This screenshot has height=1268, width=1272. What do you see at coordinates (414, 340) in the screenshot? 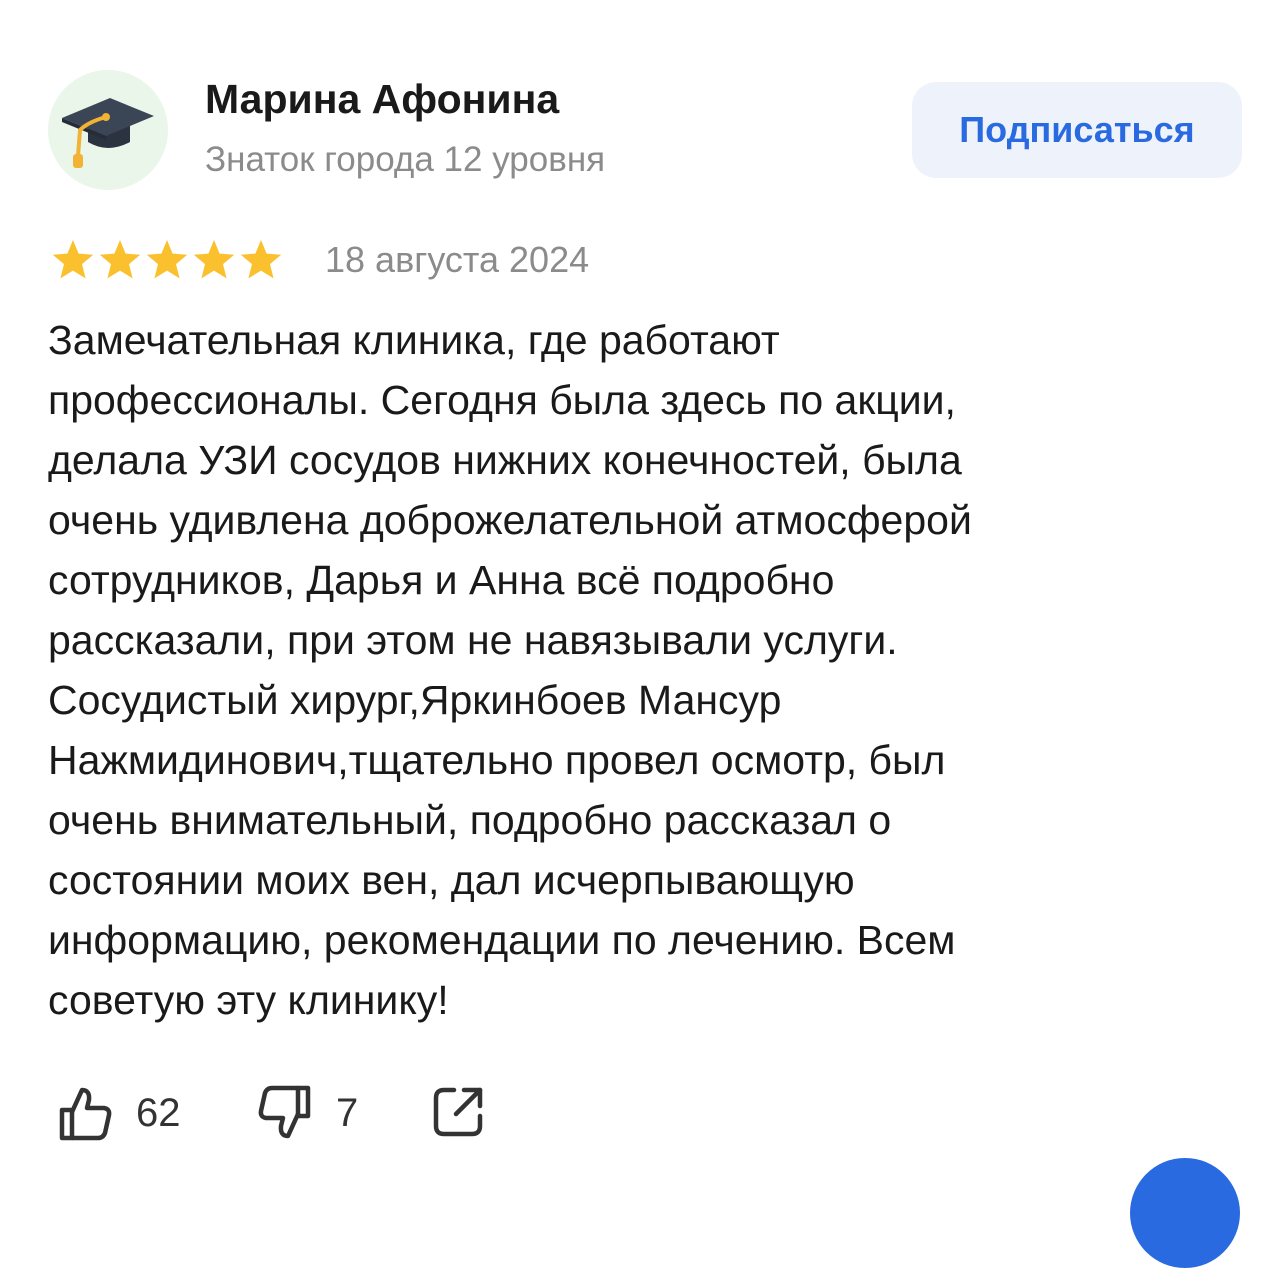
I see `review-text-line: Замечательная клиника, где работают` at bounding box center [414, 340].